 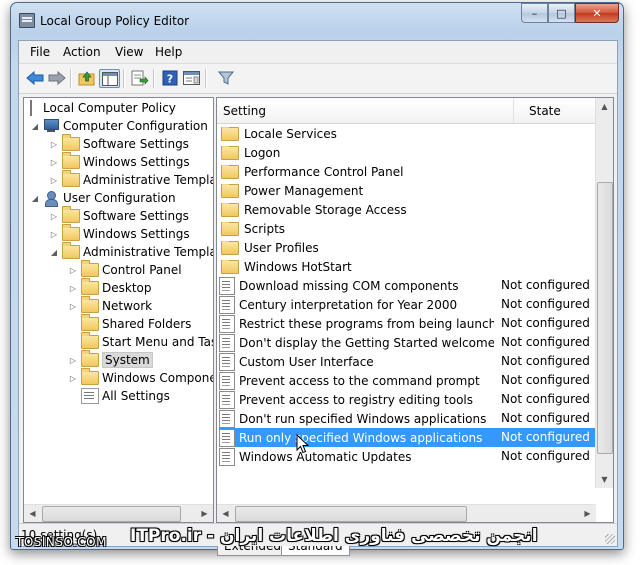 I want to click on show-hide-tree-button, so click(x=109, y=78).